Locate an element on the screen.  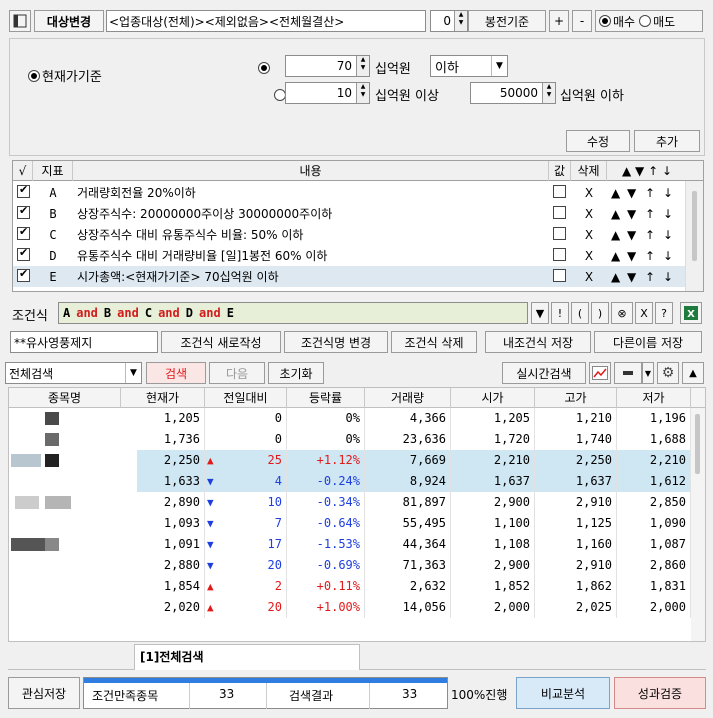
buy-radio is located at coordinates (605, 21).